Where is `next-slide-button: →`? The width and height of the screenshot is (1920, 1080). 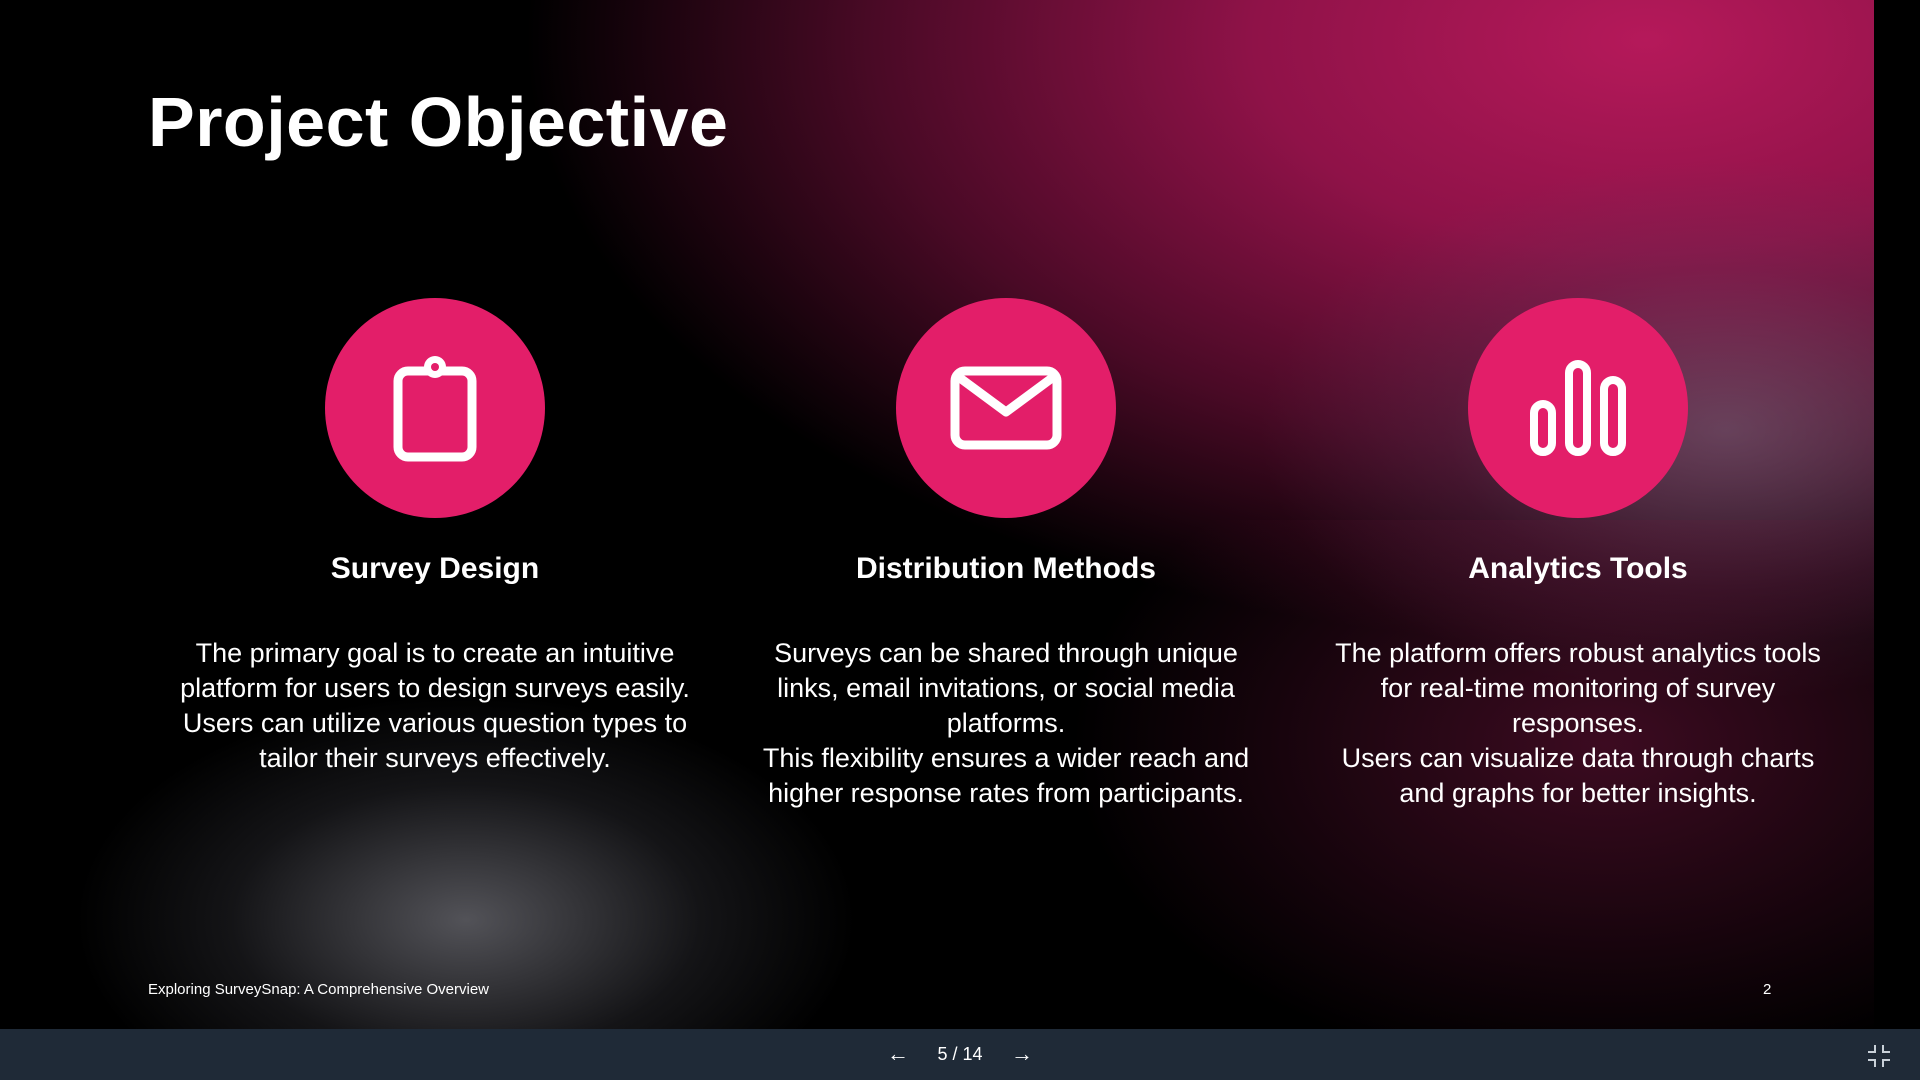
next-slide-button: → is located at coordinates (1022, 1054).